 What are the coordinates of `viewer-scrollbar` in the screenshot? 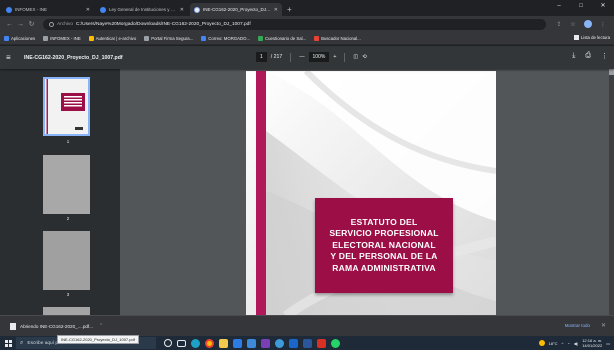 It's located at (611, 192).